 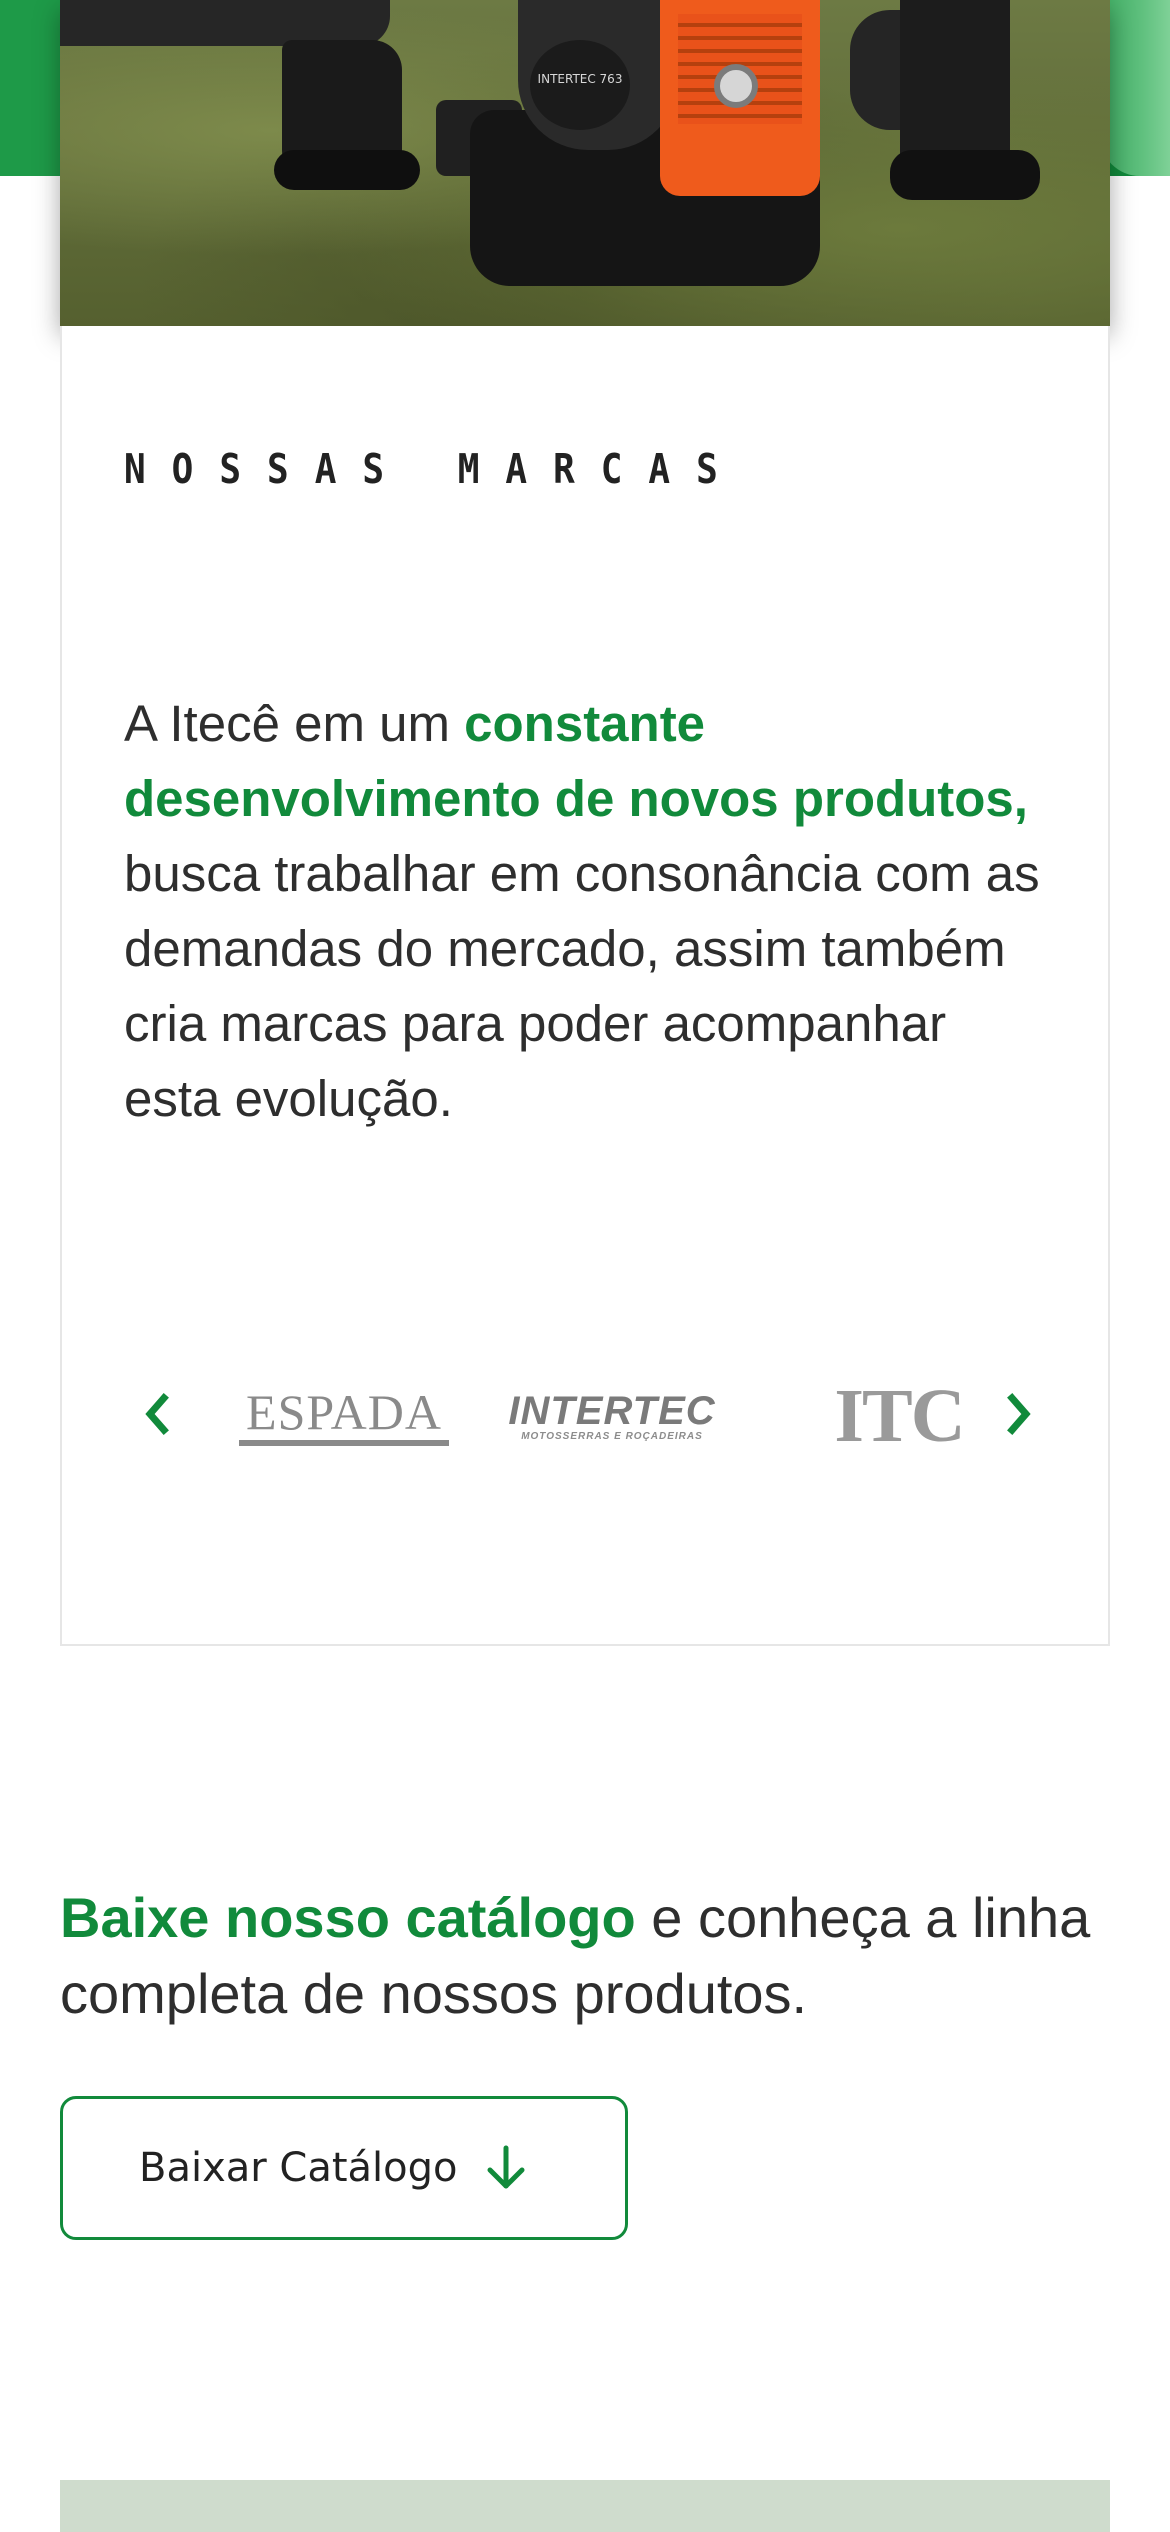 What do you see at coordinates (585, 163) in the screenshot?
I see `hero-image: INTERTEC 763` at bounding box center [585, 163].